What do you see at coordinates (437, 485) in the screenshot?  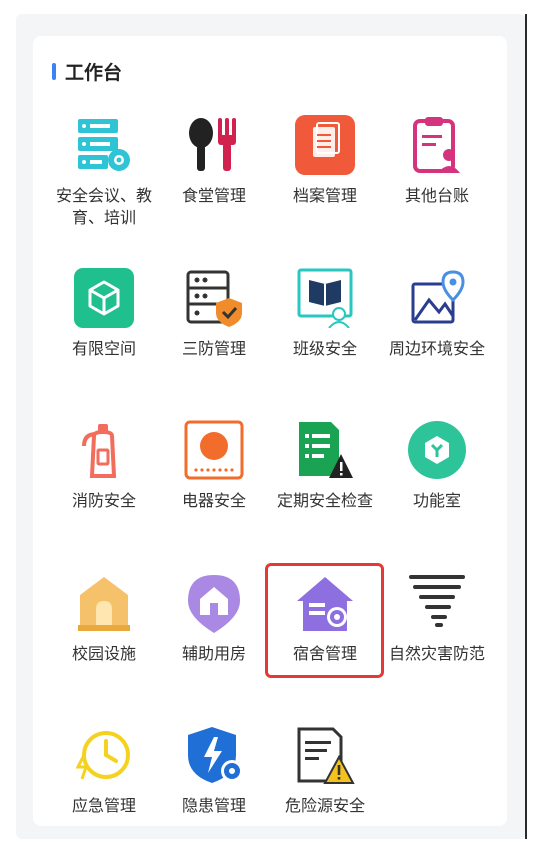 I see `tile-function-room: 功能室` at bounding box center [437, 485].